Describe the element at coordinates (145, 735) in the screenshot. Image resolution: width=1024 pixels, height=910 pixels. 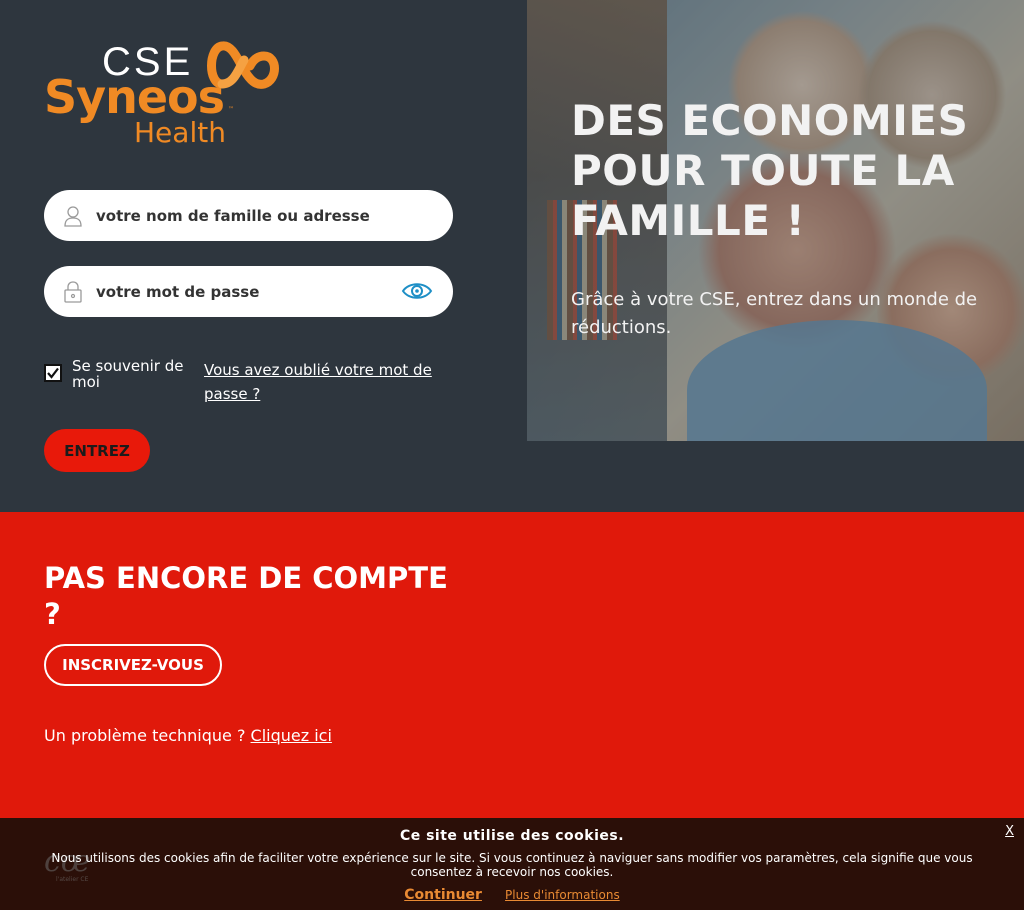
I see `tech-help-text: Un problème technique ?` at that location.